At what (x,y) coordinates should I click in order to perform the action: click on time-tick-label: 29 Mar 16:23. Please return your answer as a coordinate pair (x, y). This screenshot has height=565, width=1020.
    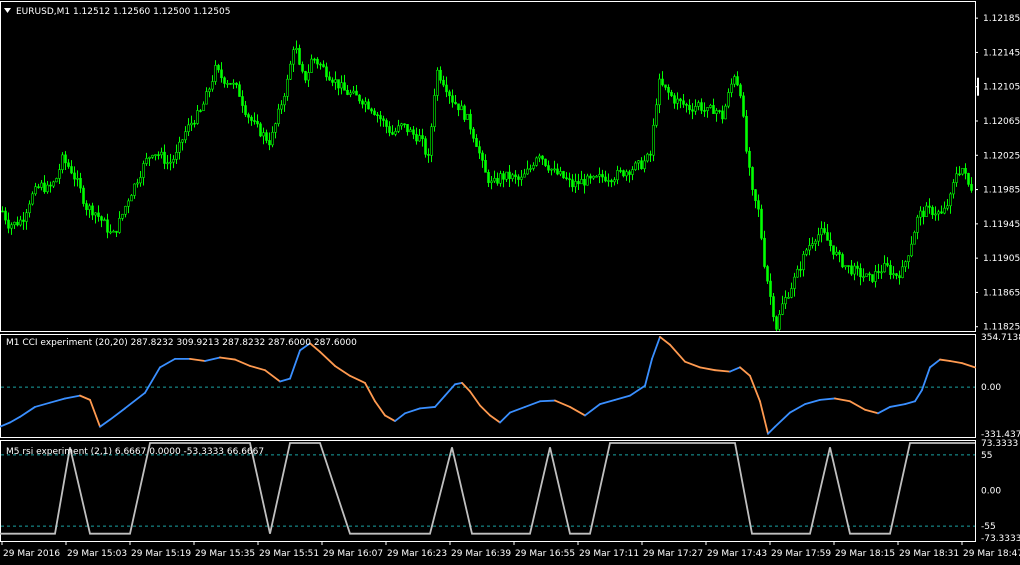
    Looking at the image, I should click on (417, 554).